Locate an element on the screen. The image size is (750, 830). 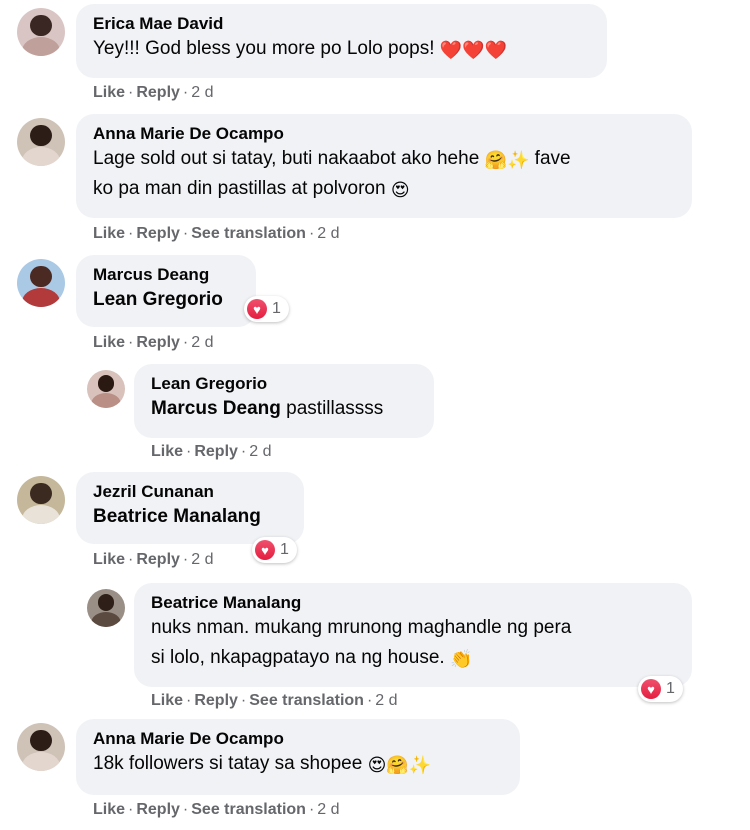
comment-text: Lean Gregorio is located at coordinates (166, 300).